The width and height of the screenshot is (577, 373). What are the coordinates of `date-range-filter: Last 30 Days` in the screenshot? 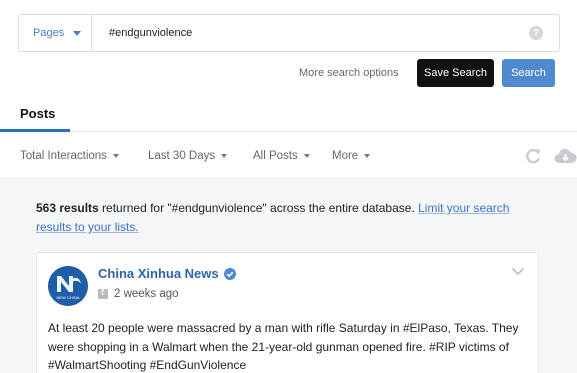 It's located at (188, 156).